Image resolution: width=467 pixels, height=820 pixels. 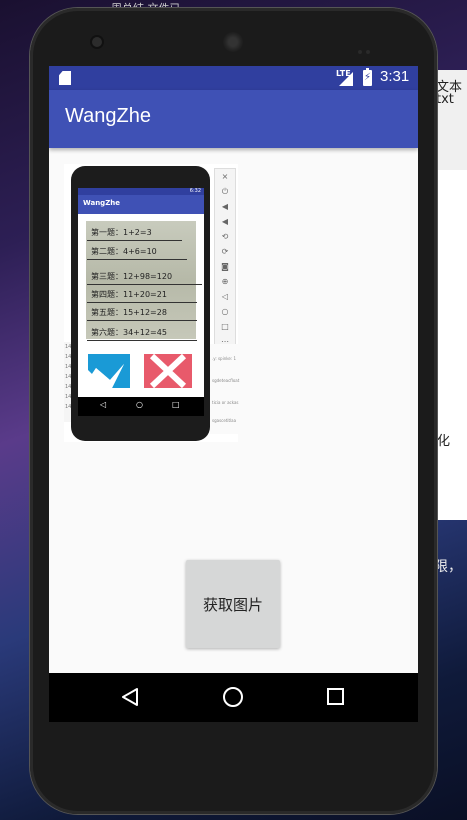 What do you see at coordinates (335, 696) in the screenshot?
I see `recent-apps-icon` at bounding box center [335, 696].